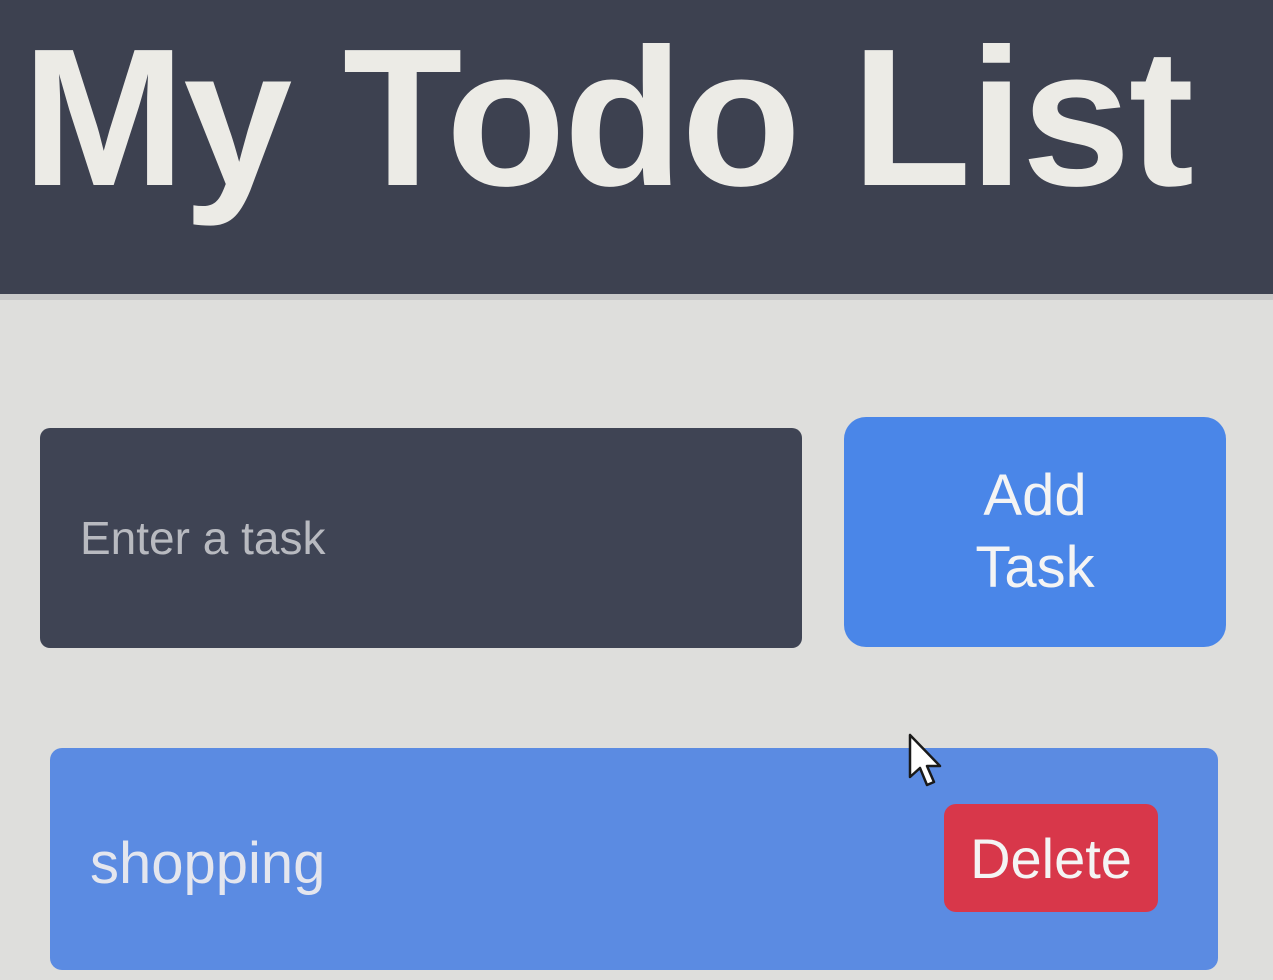 The height and width of the screenshot is (980, 1273). Describe the element at coordinates (1035, 532) in the screenshot. I see `add-task-button: Add Task` at that location.